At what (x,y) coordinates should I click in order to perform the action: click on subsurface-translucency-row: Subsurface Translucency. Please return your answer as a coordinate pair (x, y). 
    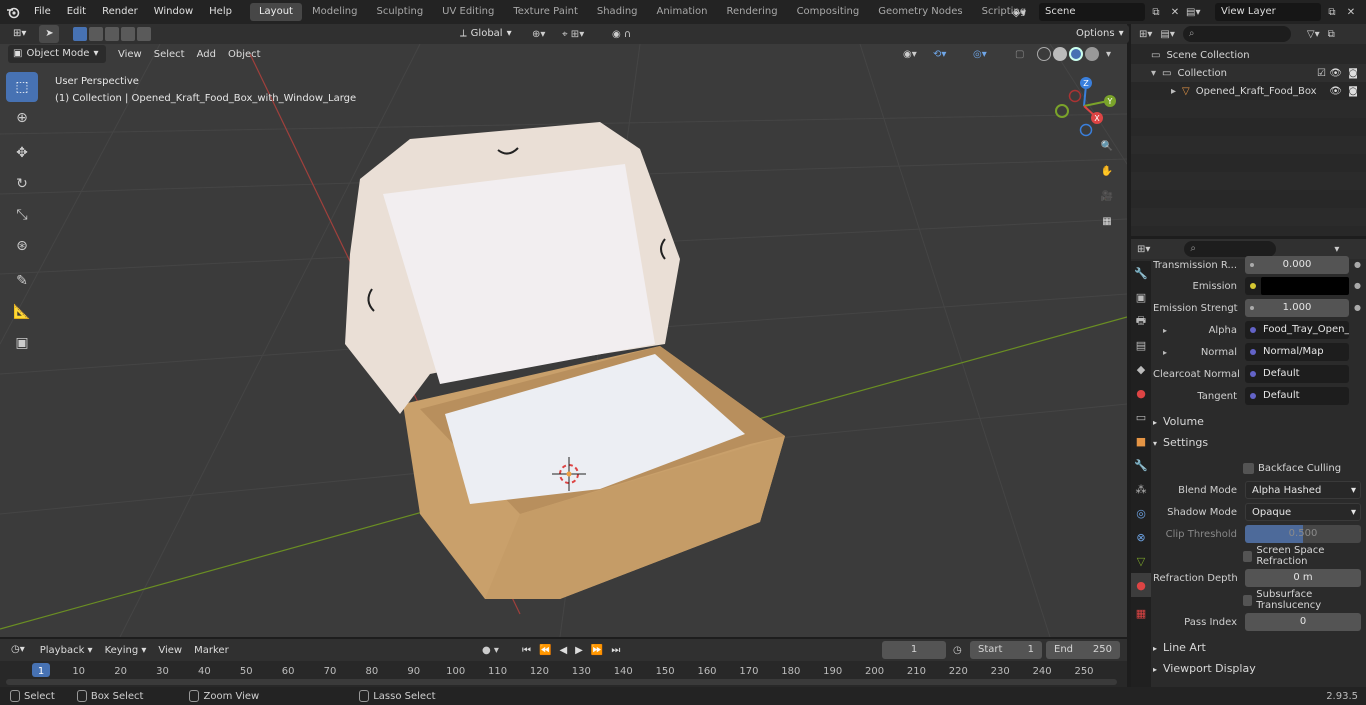
    Looking at the image, I should click on (1257, 600).